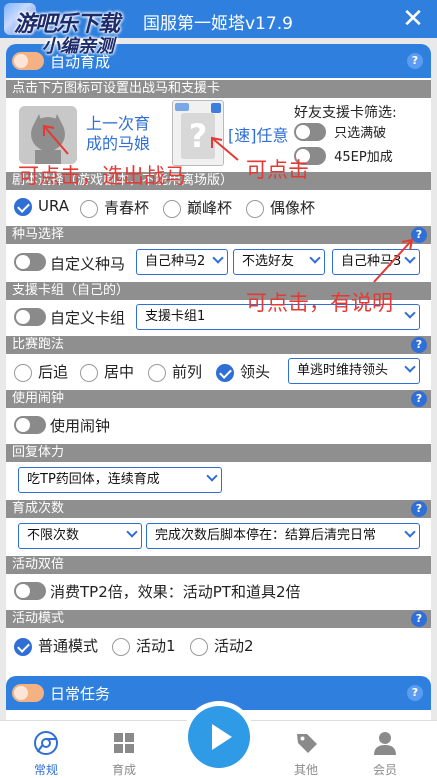 Image resolution: width=437 pixels, height=778 pixels. I want to click on event-mode-header: 活动模式, so click(218, 619).